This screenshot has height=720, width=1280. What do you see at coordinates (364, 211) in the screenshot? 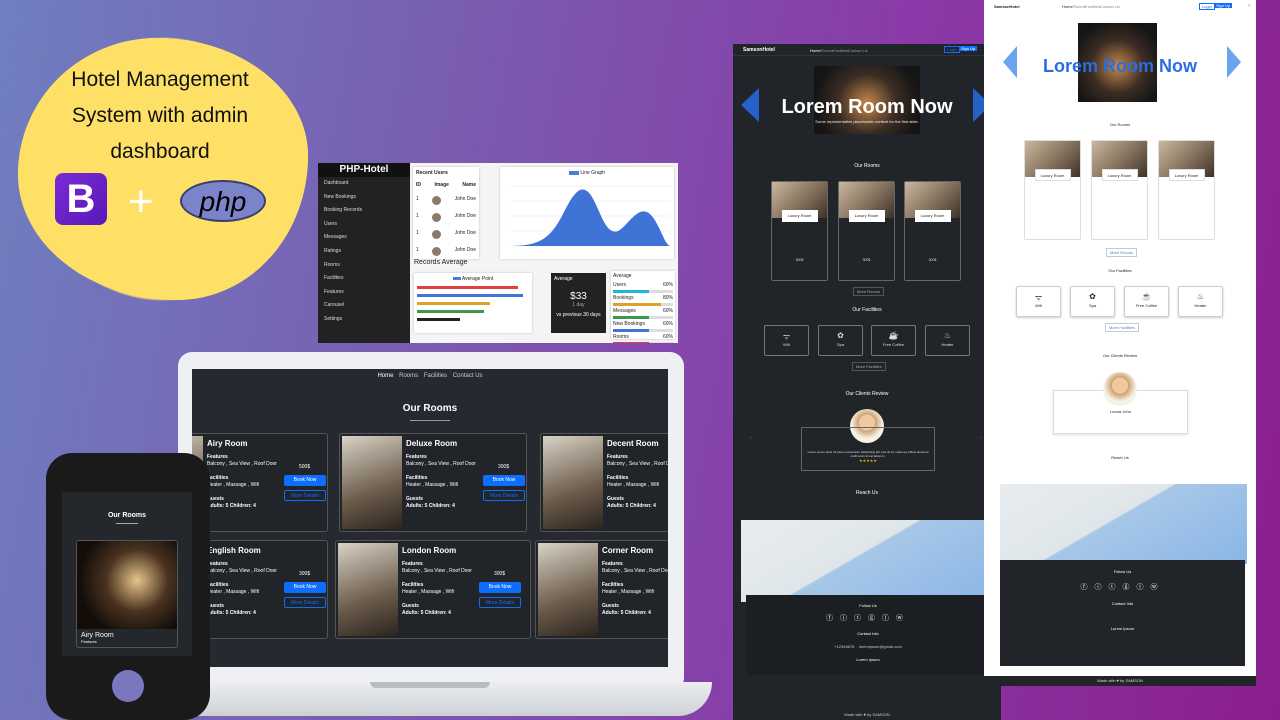
I see `admin-nav-item: Booking Records` at bounding box center [364, 211].